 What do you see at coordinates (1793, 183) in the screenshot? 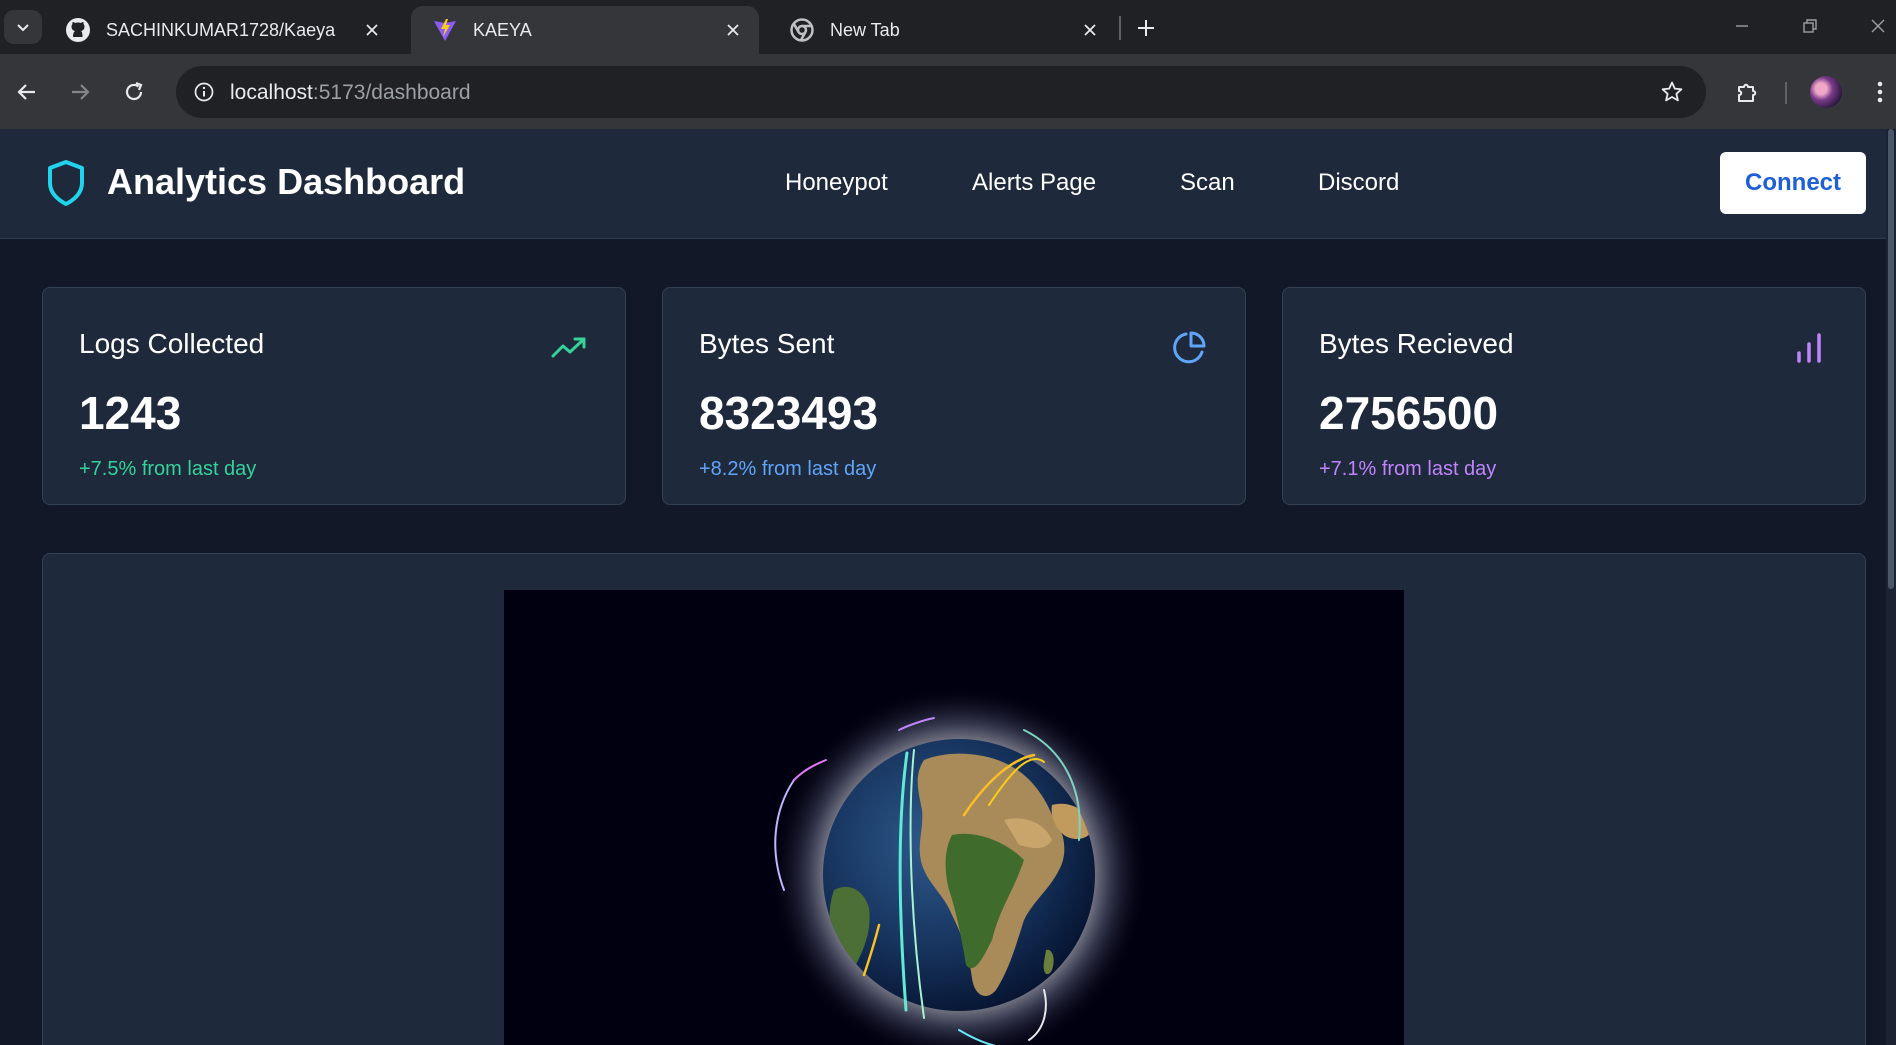
I see `connect-button: Connect` at bounding box center [1793, 183].